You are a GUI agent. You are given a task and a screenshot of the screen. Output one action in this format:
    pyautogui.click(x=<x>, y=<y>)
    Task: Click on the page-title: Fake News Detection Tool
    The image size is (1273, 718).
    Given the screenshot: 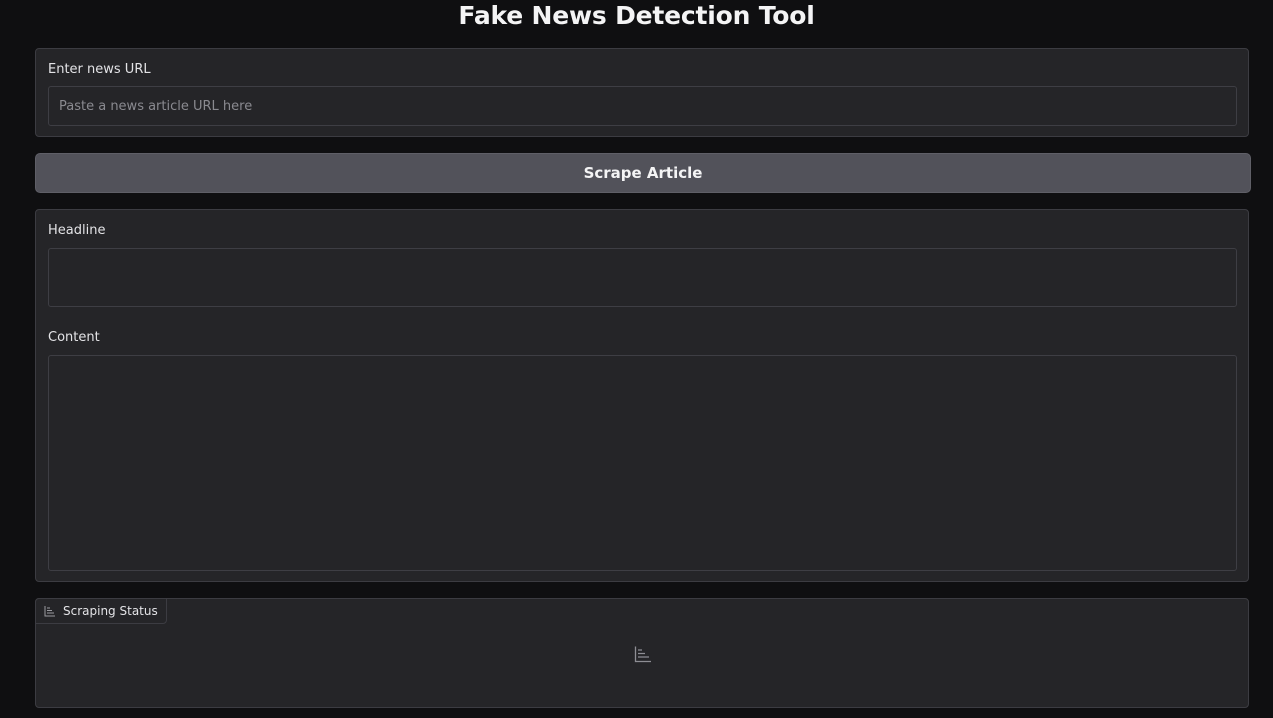 What is the action you would take?
    pyautogui.click(x=636, y=15)
    